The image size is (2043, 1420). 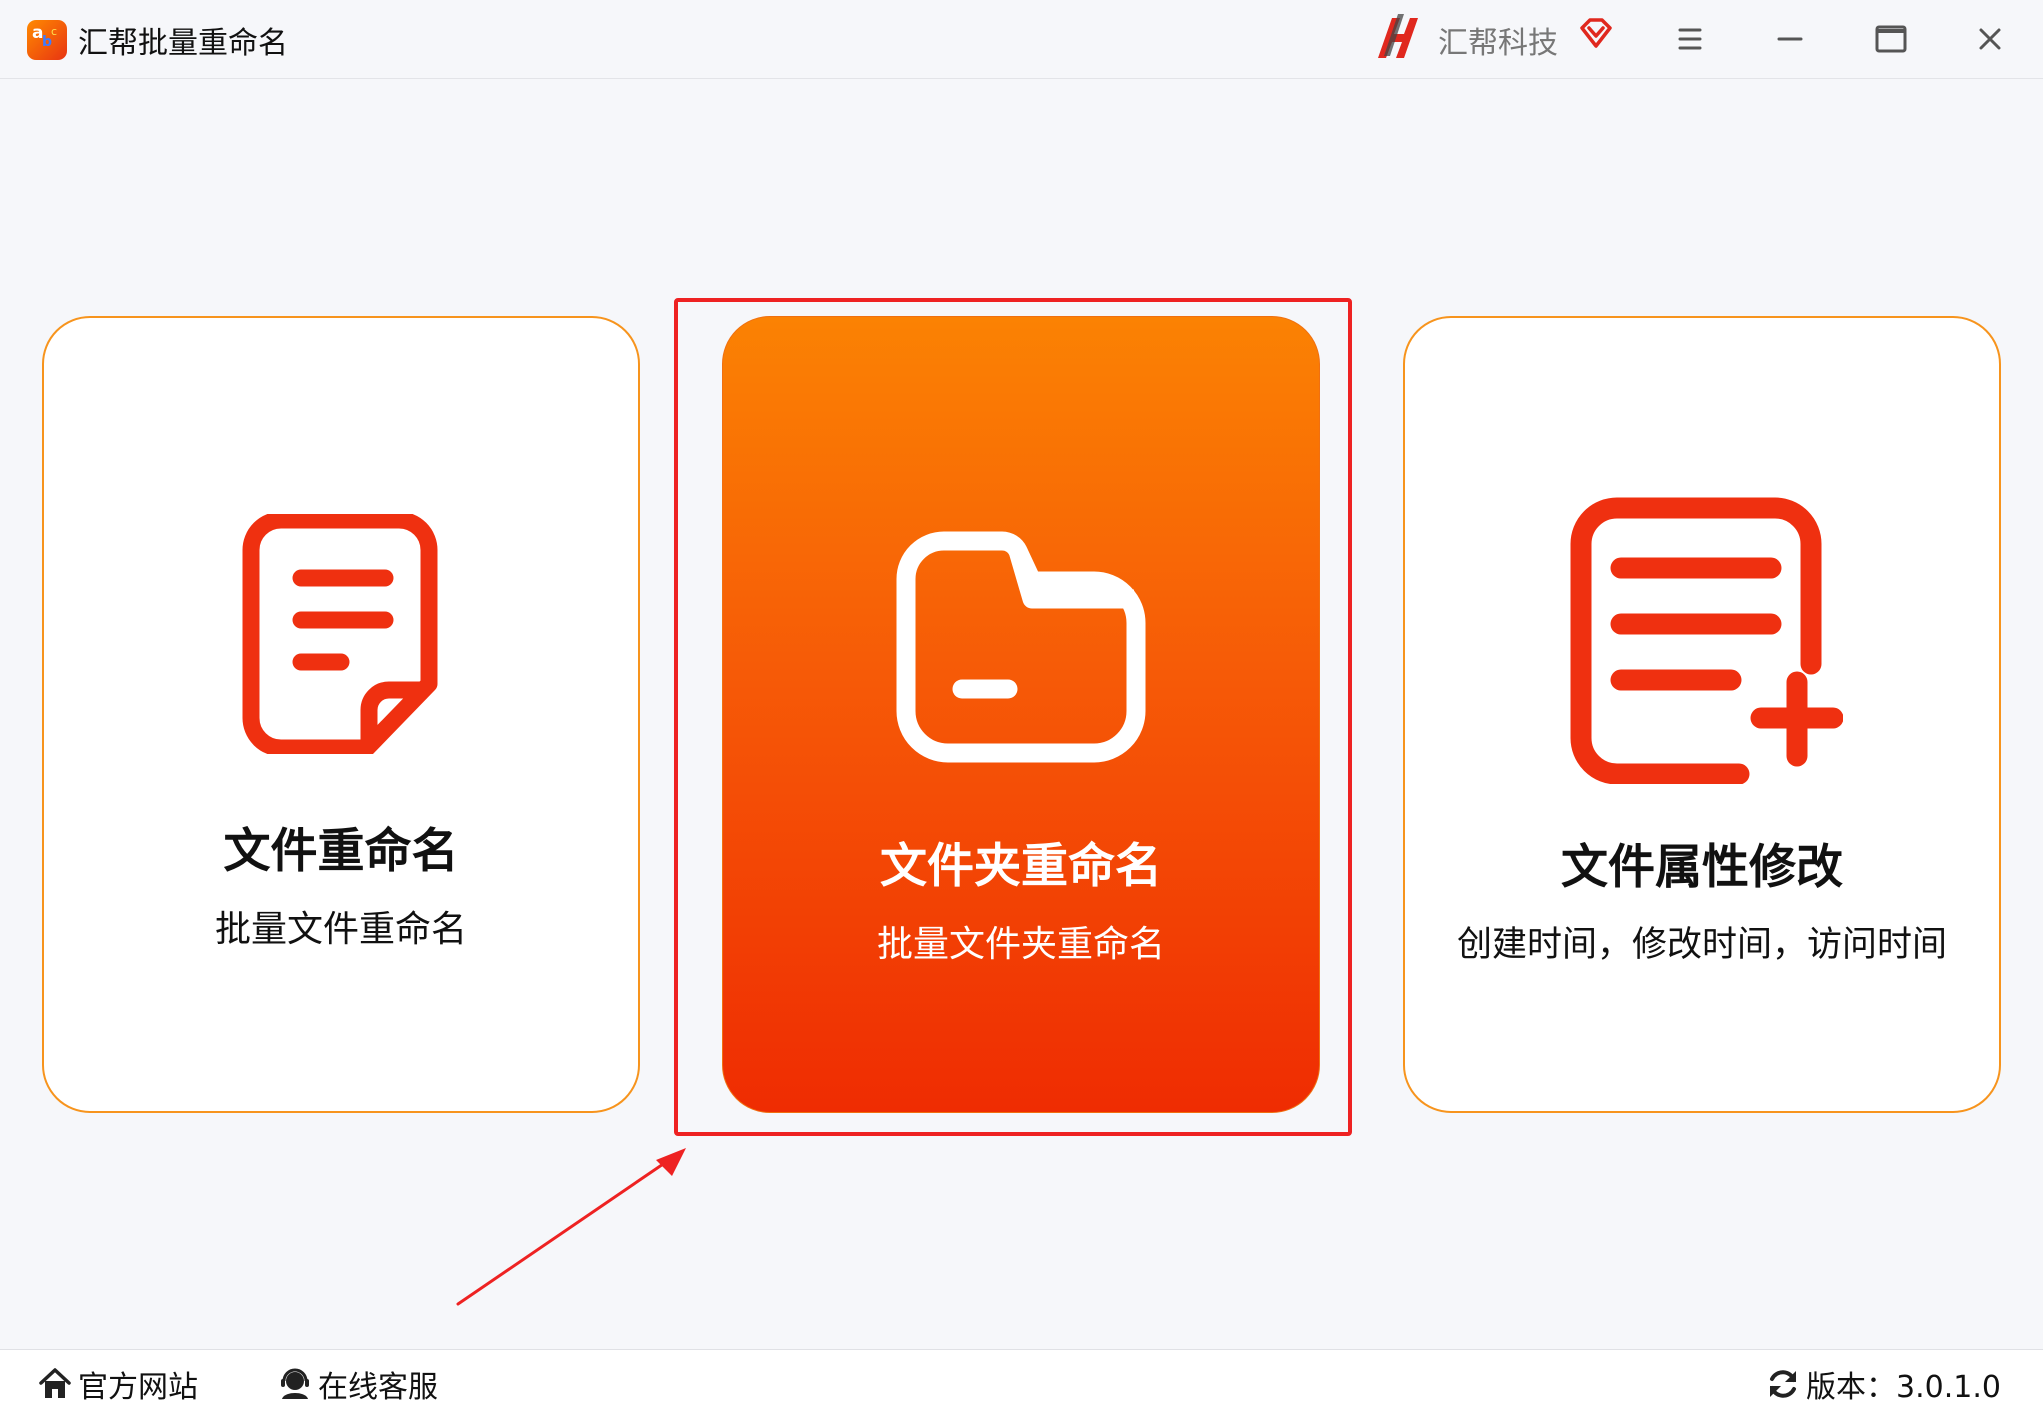 I want to click on close-icon, so click(x=1990, y=39).